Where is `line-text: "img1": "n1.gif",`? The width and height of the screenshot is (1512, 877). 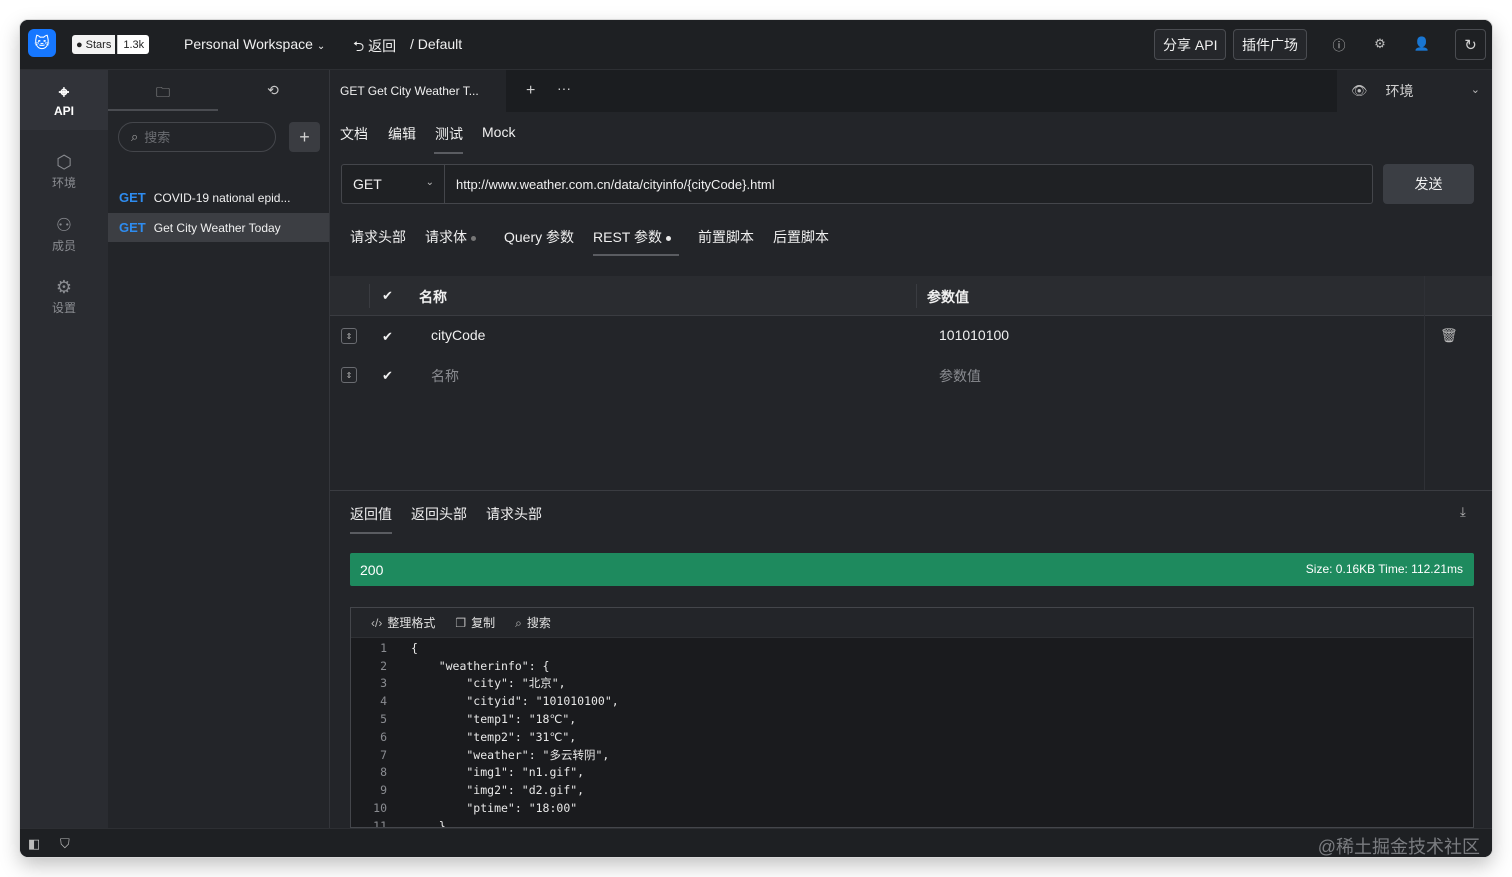
line-text: "img1": "n1.gif", is located at coordinates (498, 772).